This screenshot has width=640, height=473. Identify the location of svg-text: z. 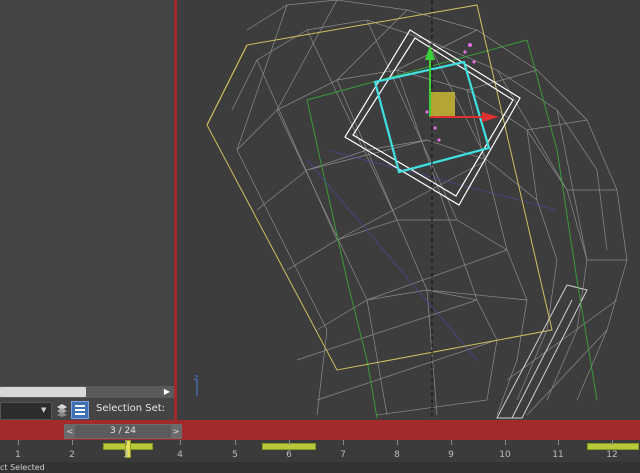
(196, 377).